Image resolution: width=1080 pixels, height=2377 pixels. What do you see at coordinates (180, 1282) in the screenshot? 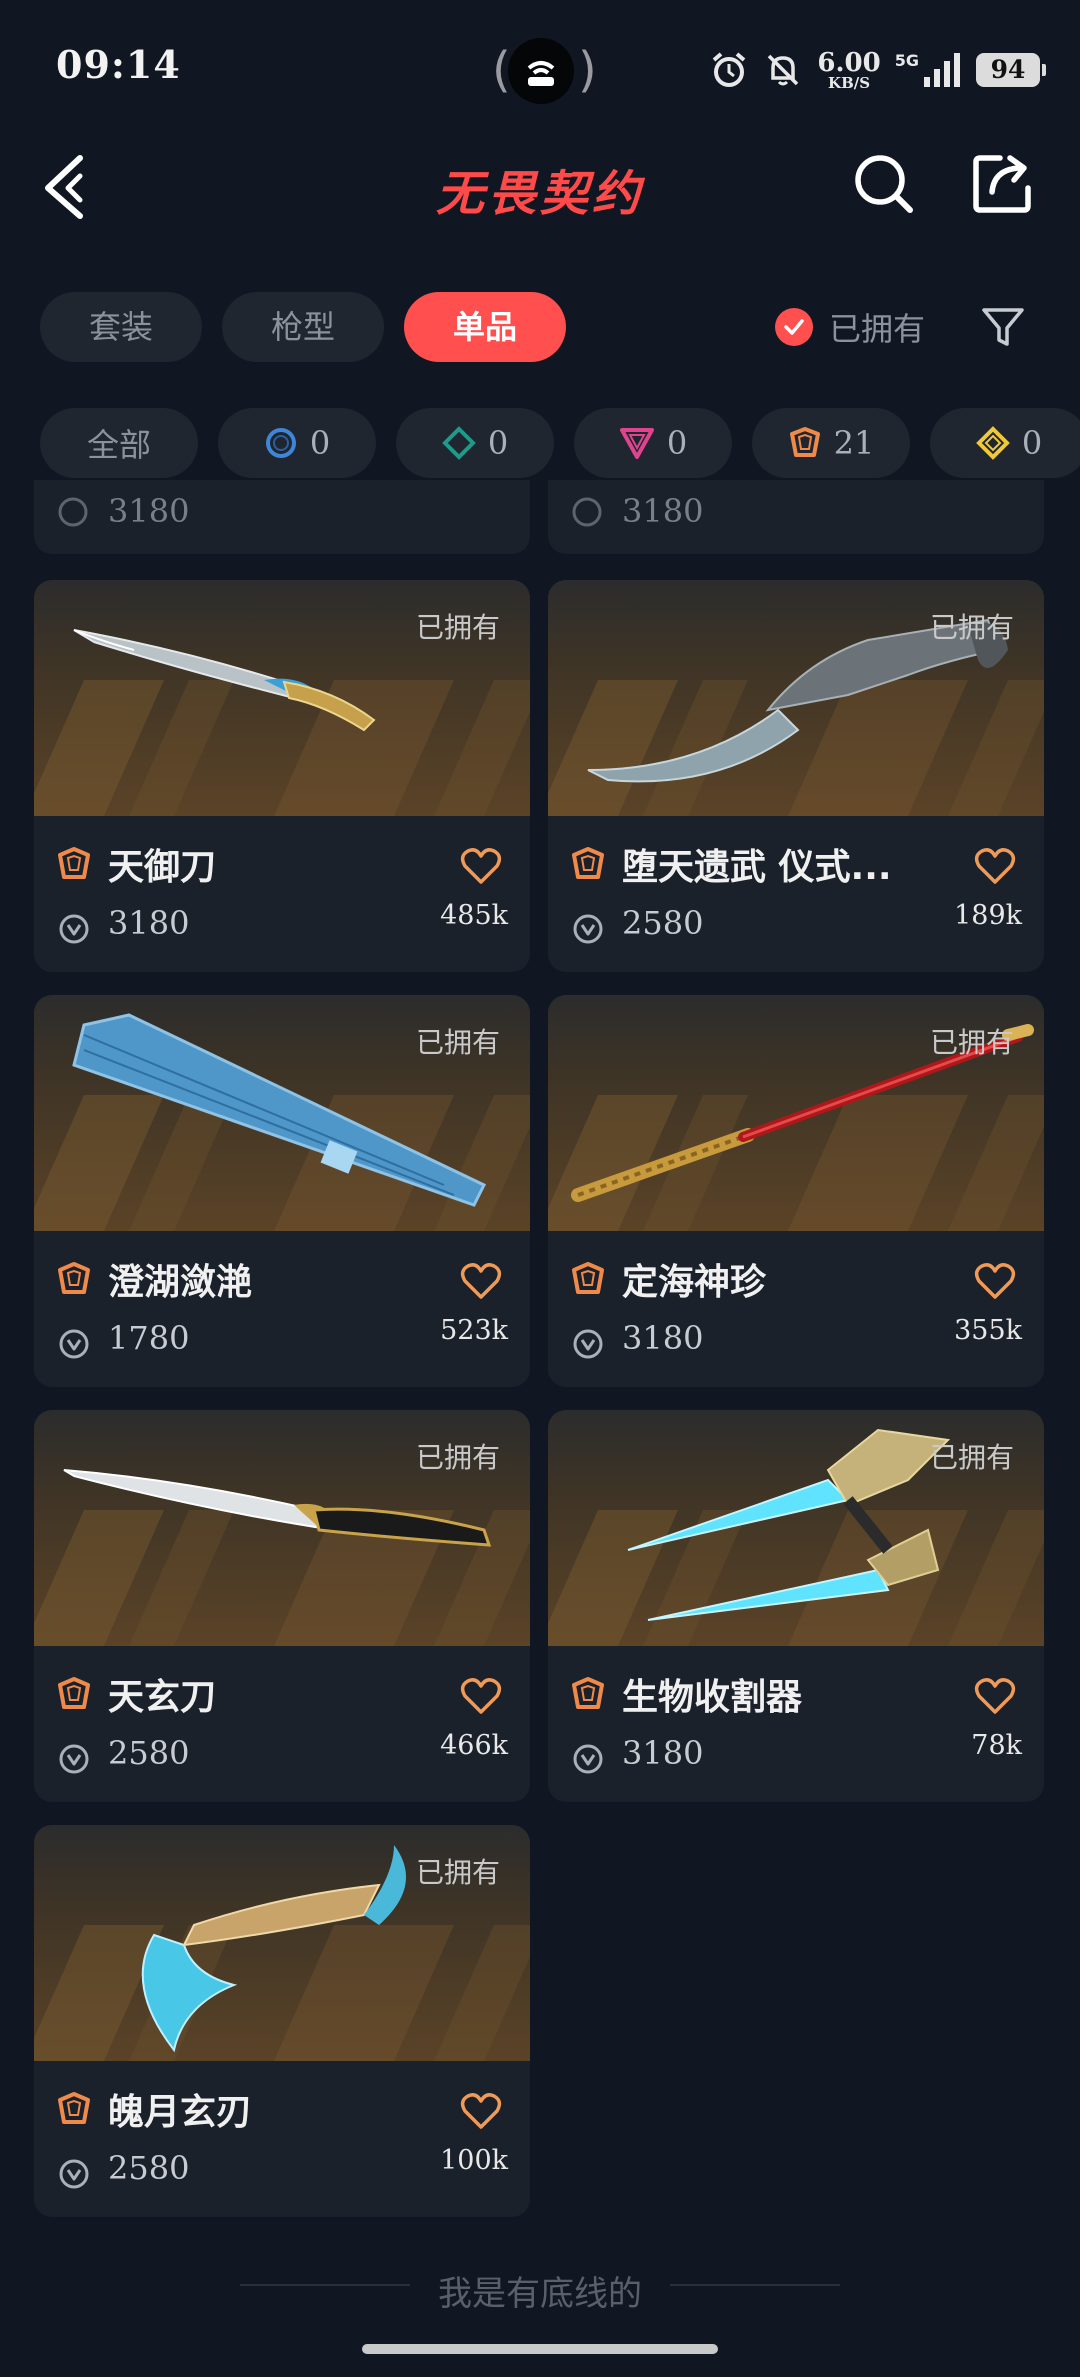
I see `item-name: 澄湖潋滟` at bounding box center [180, 1282].